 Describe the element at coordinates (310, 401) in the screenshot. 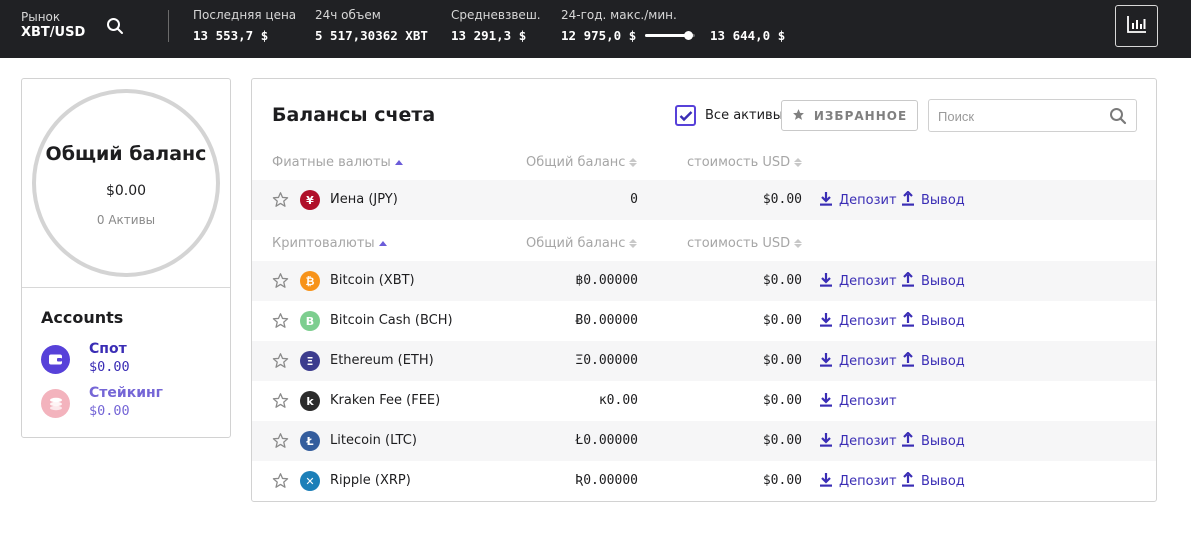

I see `currency-icon: k` at that location.